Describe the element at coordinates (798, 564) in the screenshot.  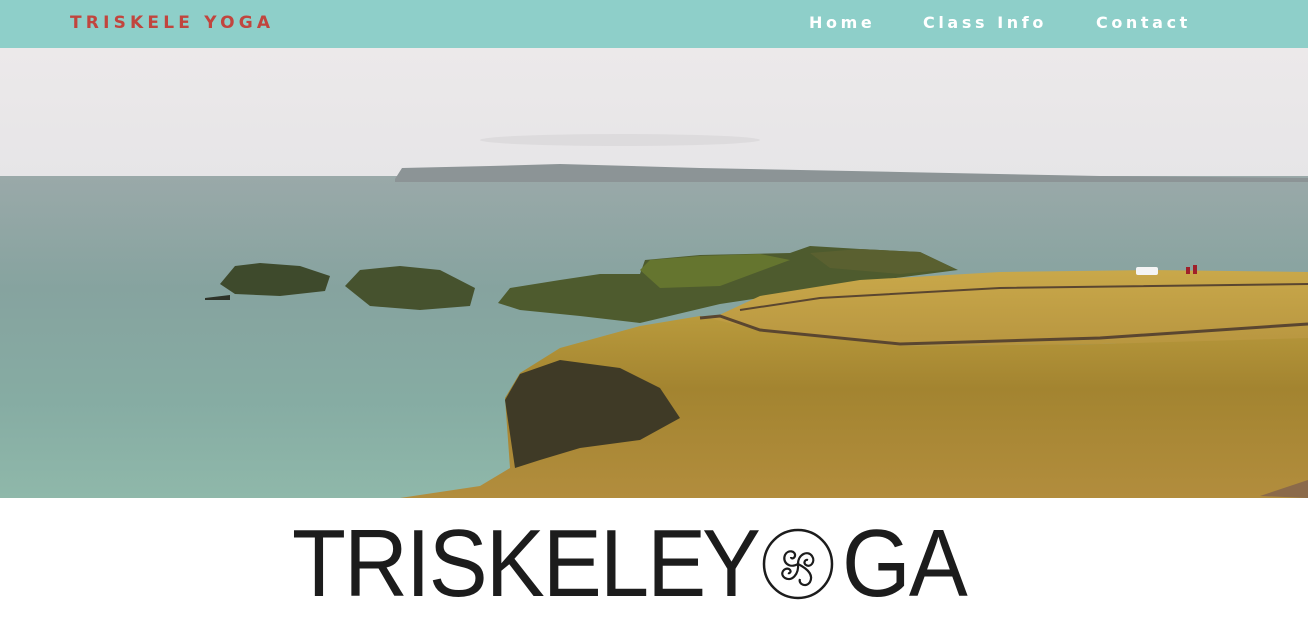
I see `triskele-spiral-icon` at that location.